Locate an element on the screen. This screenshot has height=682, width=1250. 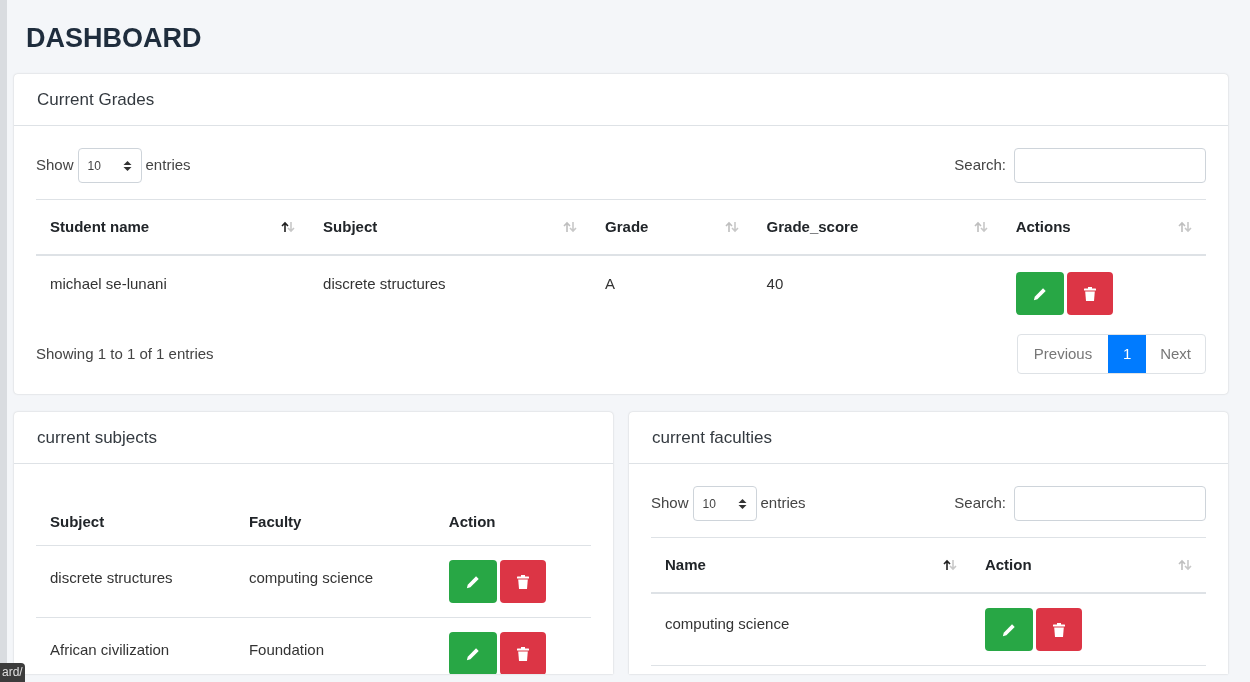
page-title: DASHBOARD is located at coordinates (114, 38).